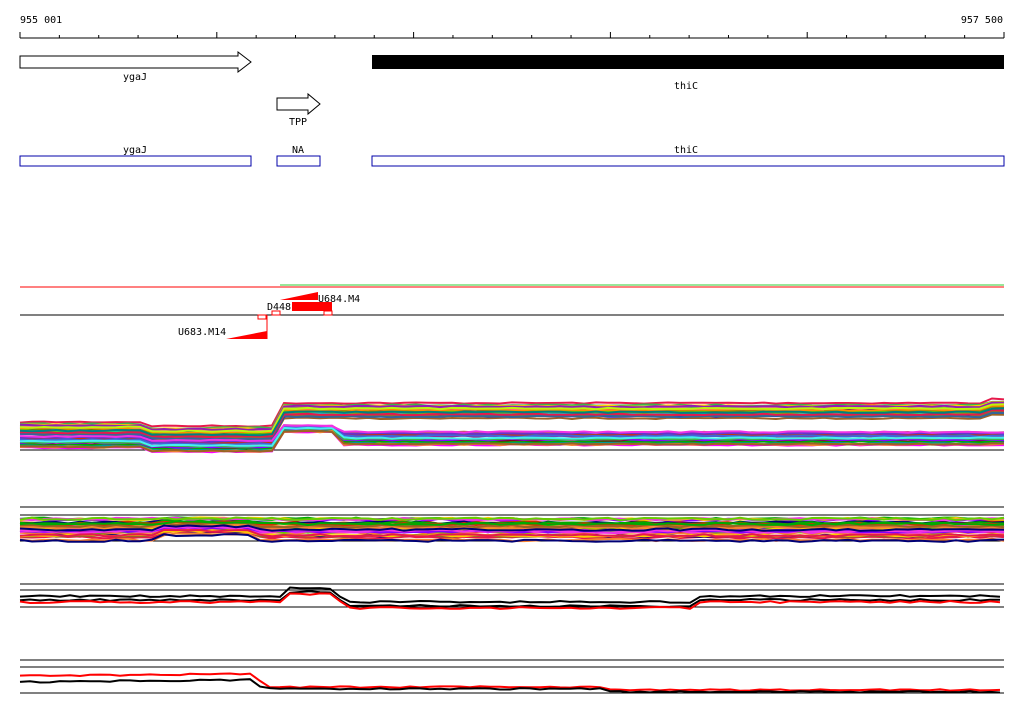 This screenshot has height=714, width=1024. What do you see at coordinates (512, 35) in the screenshot?
I see `ruler-ticks` at bounding box center [512, 35].